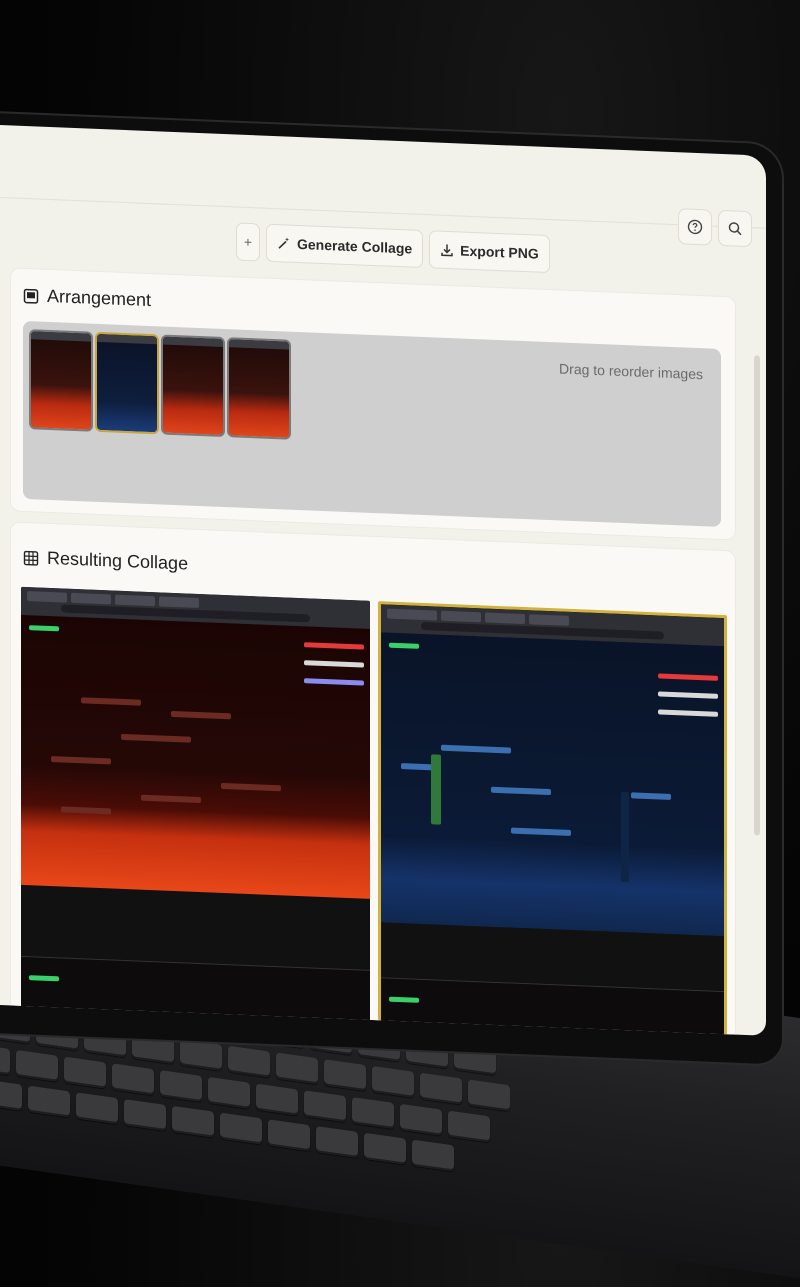  What do you see at coordinates (31, 296) in the screenshot?
I see `image-icon` at bounding box center [31, 296].